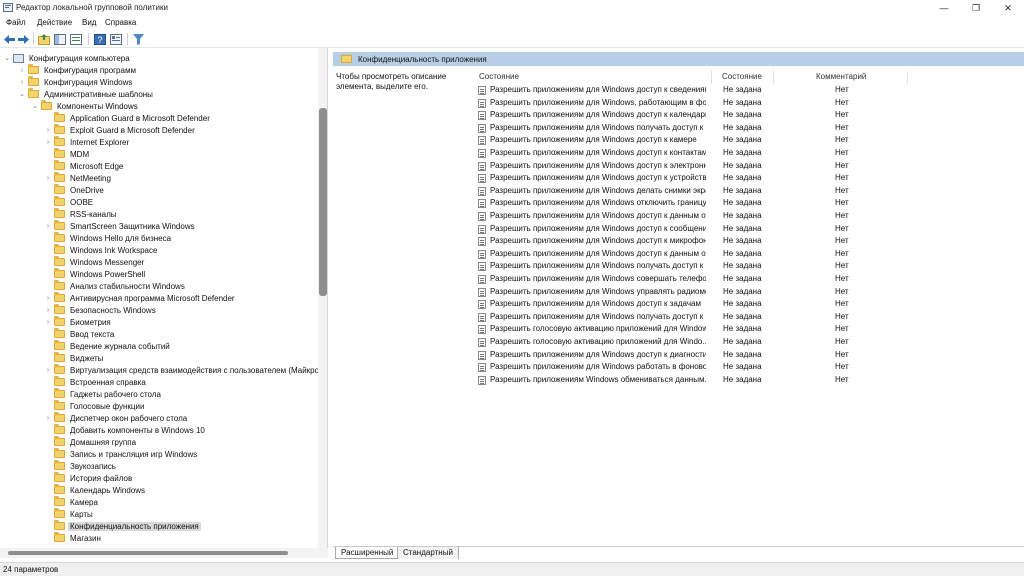 This screenshot has width=1024, height=576. I want to click on tree-item: История файлов, so click(89, 478).